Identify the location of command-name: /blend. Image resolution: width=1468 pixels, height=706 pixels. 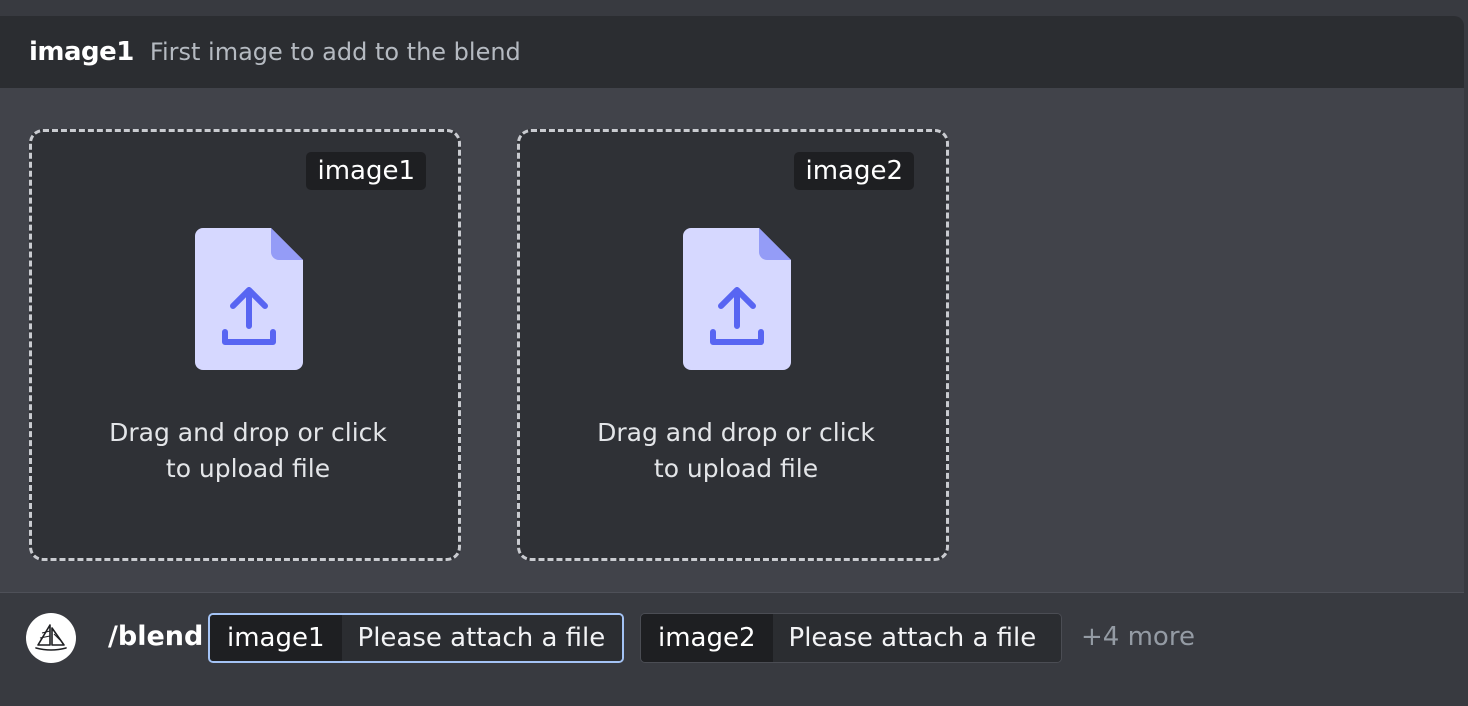
(156, 636).